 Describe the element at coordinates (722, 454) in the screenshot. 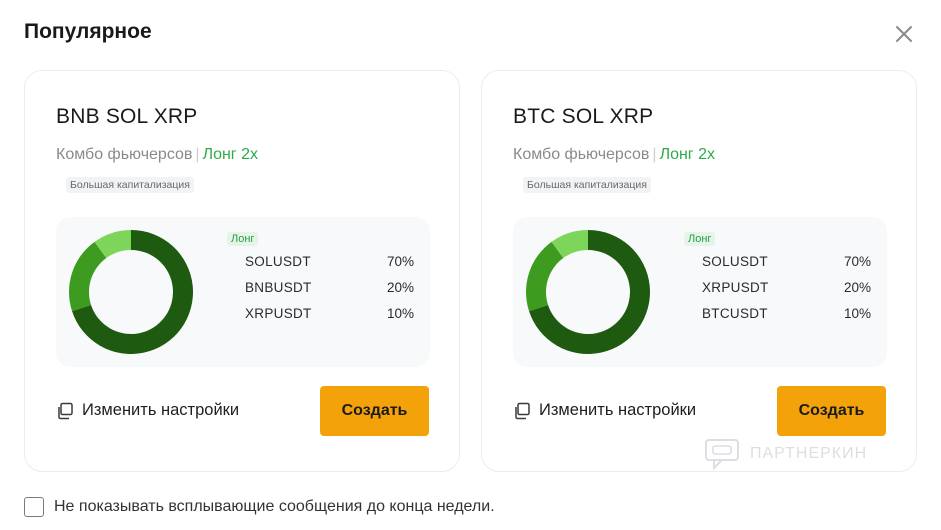

I see `watermark-logo-icon` at that location.